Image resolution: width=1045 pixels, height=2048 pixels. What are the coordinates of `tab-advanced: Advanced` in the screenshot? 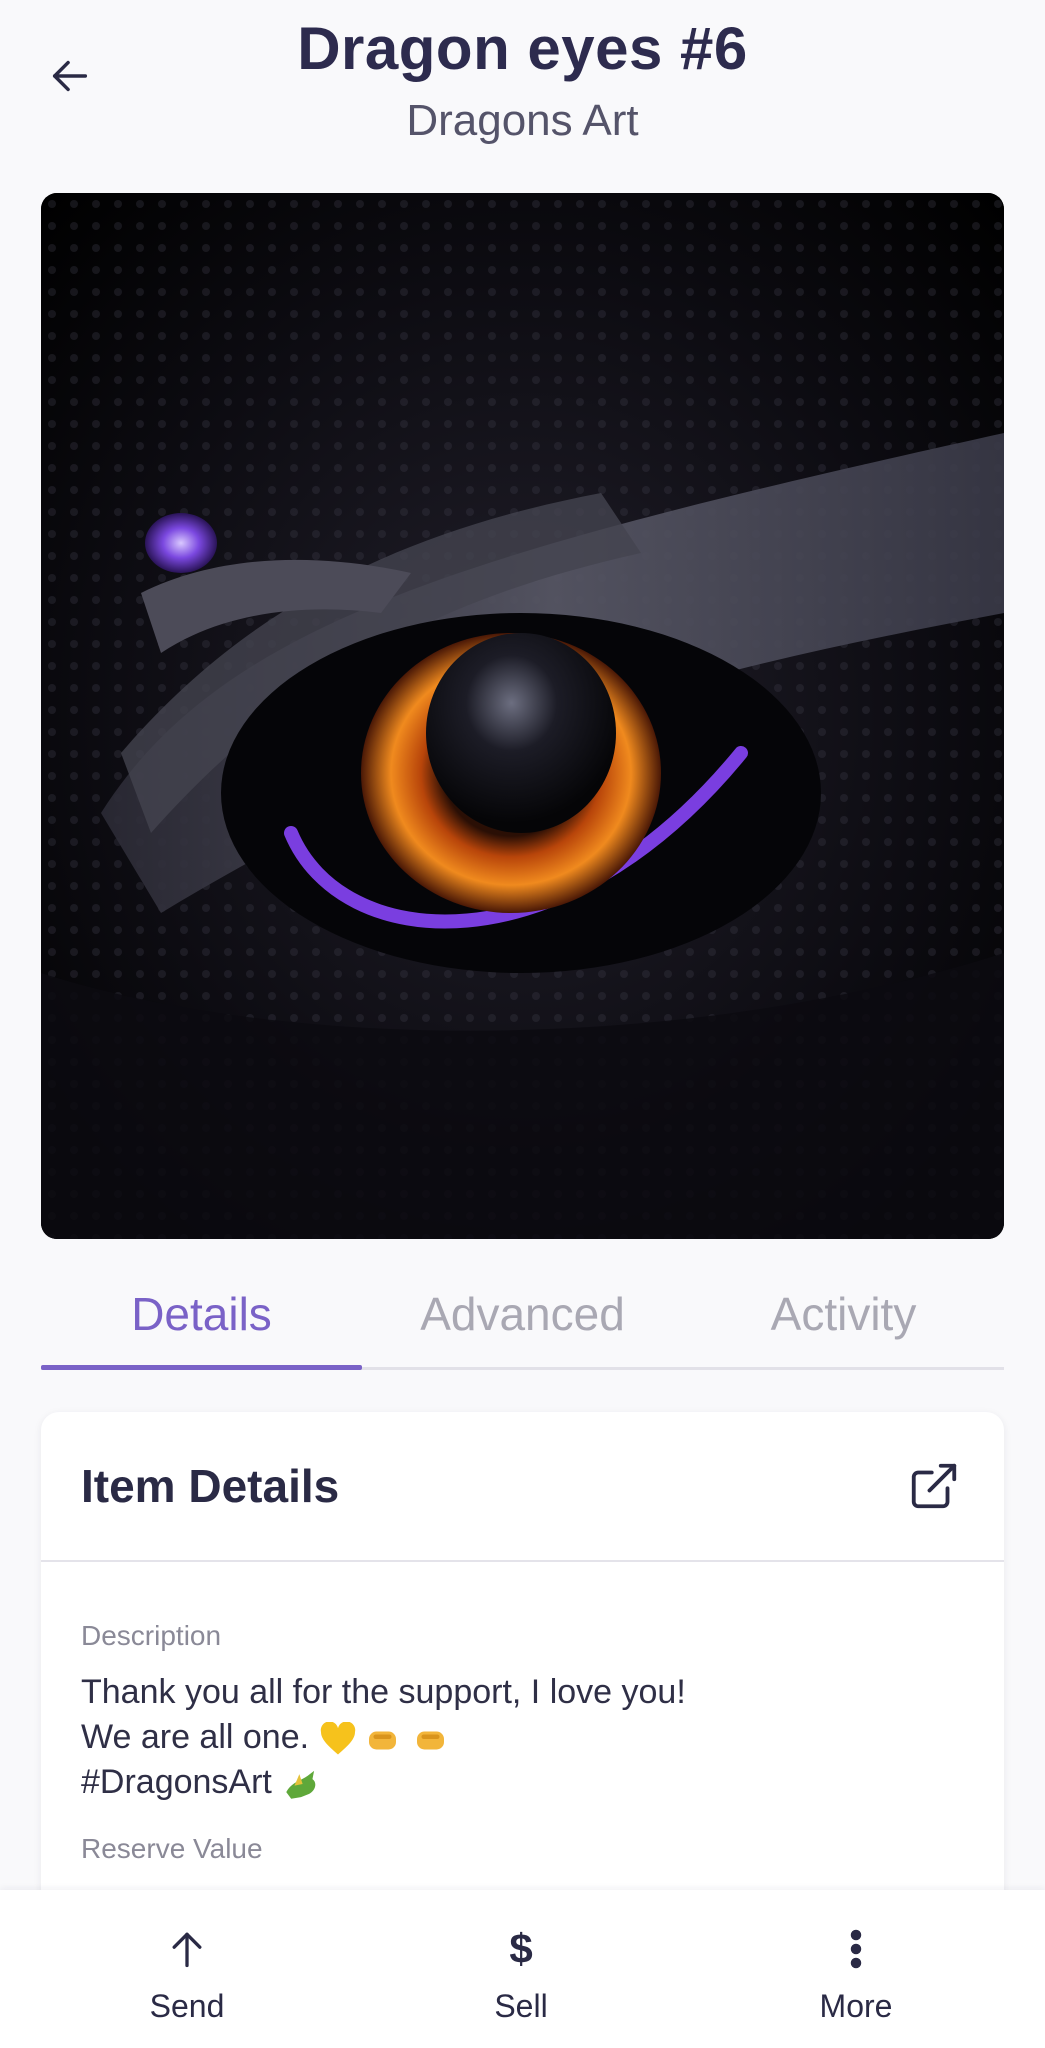 It's located at (522, 1320).